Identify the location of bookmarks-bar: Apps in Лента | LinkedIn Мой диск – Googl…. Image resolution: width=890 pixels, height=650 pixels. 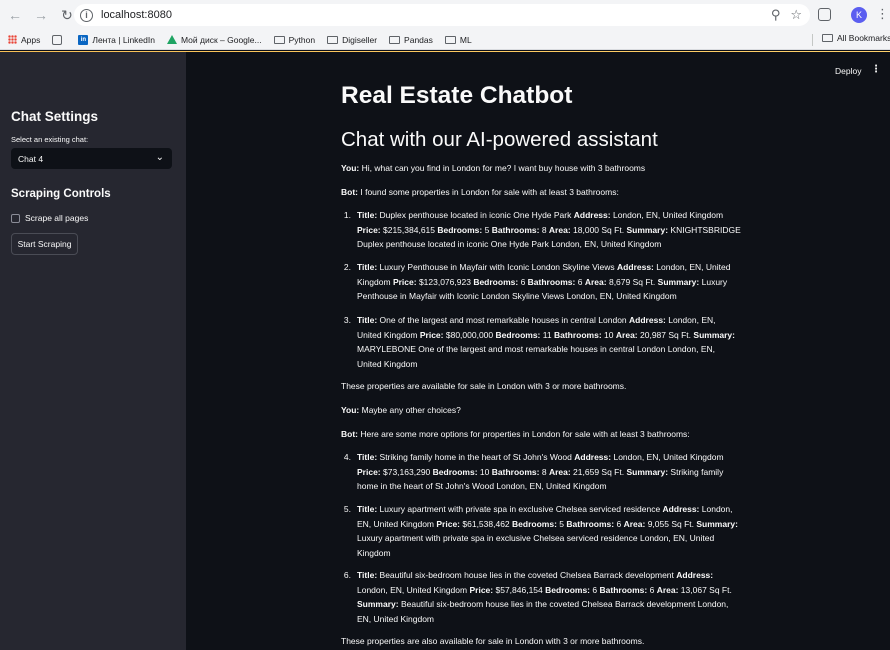
(445, 40).